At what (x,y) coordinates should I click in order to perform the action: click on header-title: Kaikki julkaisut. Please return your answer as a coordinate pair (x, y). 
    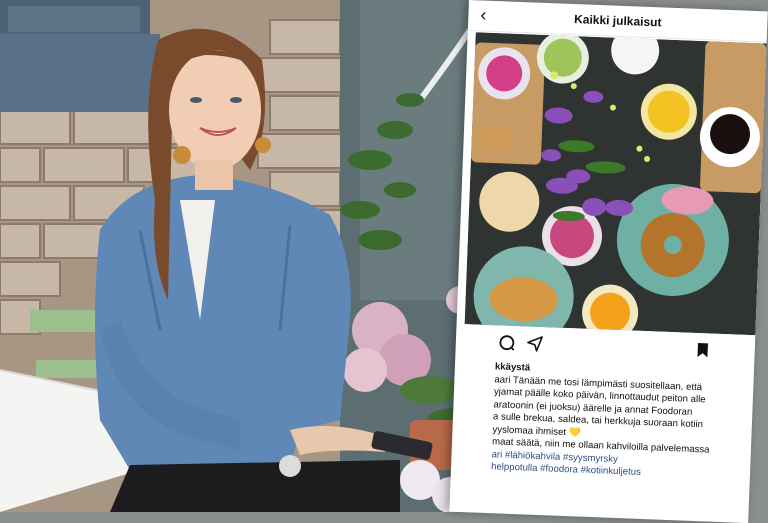
    Looking at the image, I should click on (617, 21).